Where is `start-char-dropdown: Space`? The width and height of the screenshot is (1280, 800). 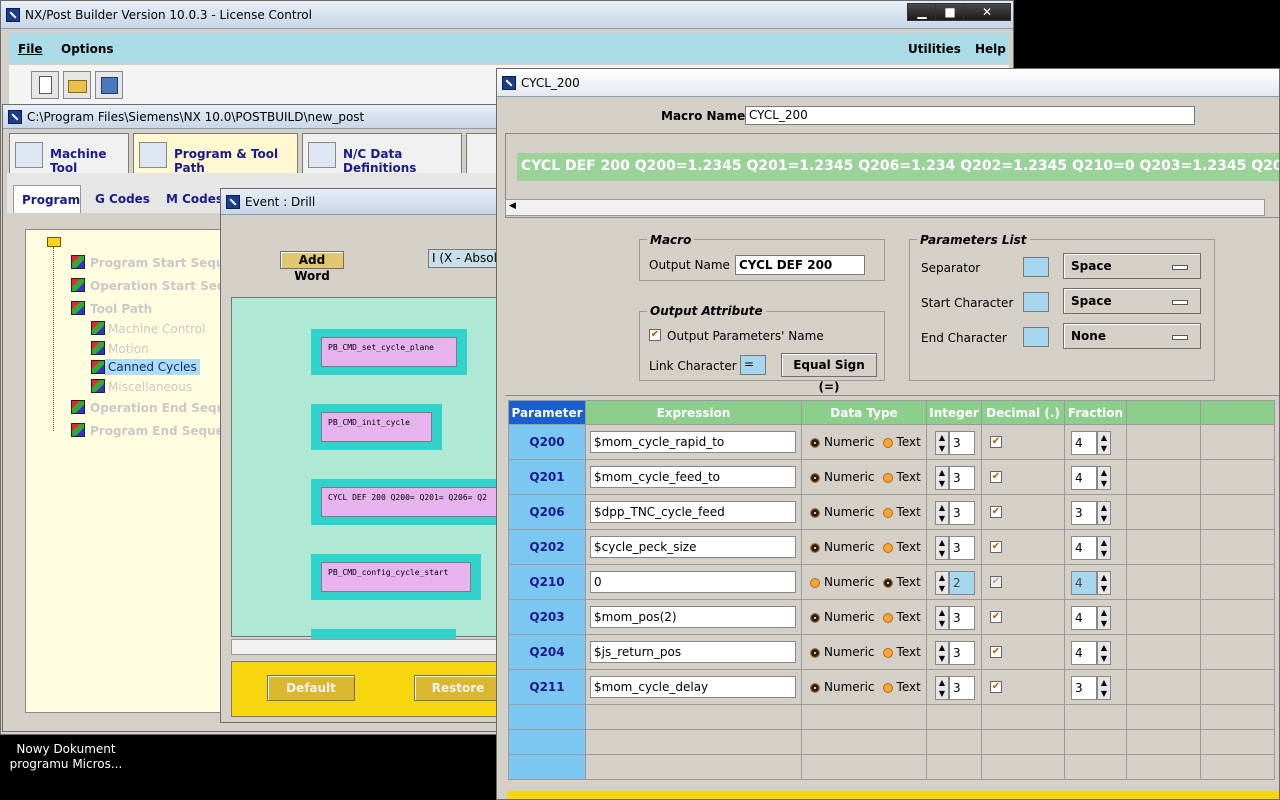
start-char-dropdown: Space is located at coordinates (1132, 301).